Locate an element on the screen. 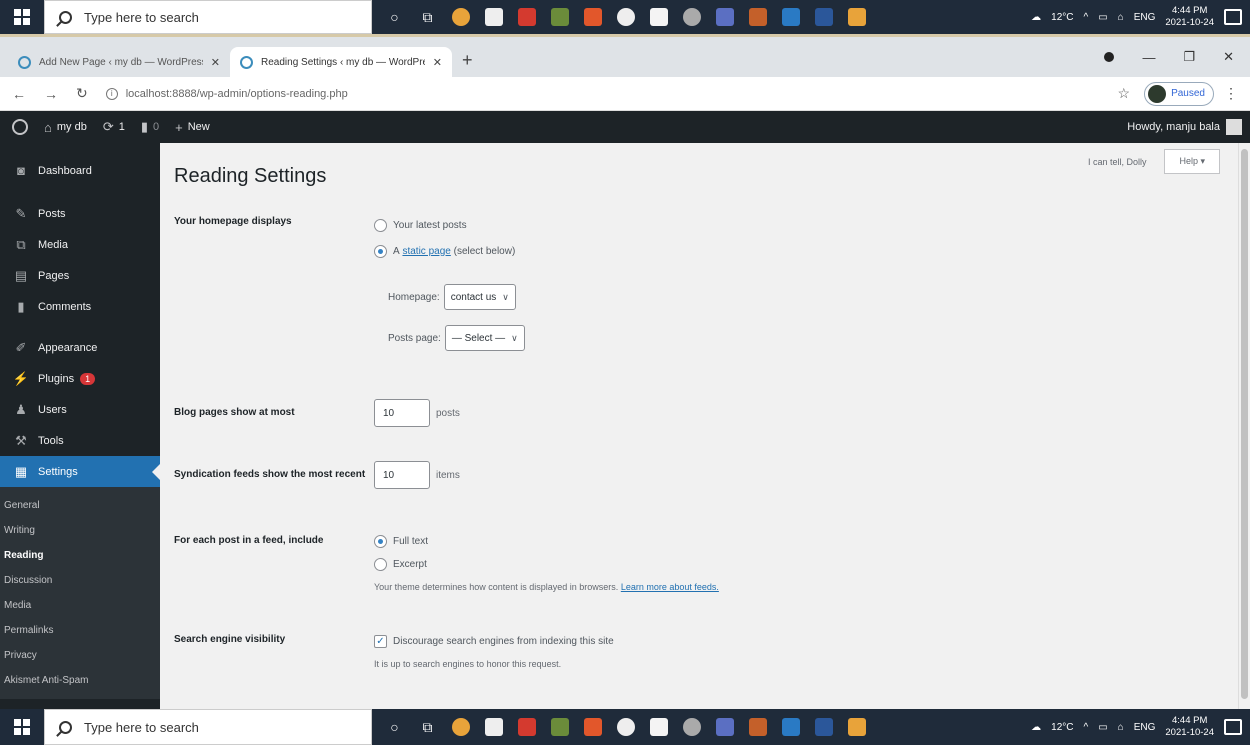  sidebar-item-posts: ✎ Posts is located at coordinates (80, 213).